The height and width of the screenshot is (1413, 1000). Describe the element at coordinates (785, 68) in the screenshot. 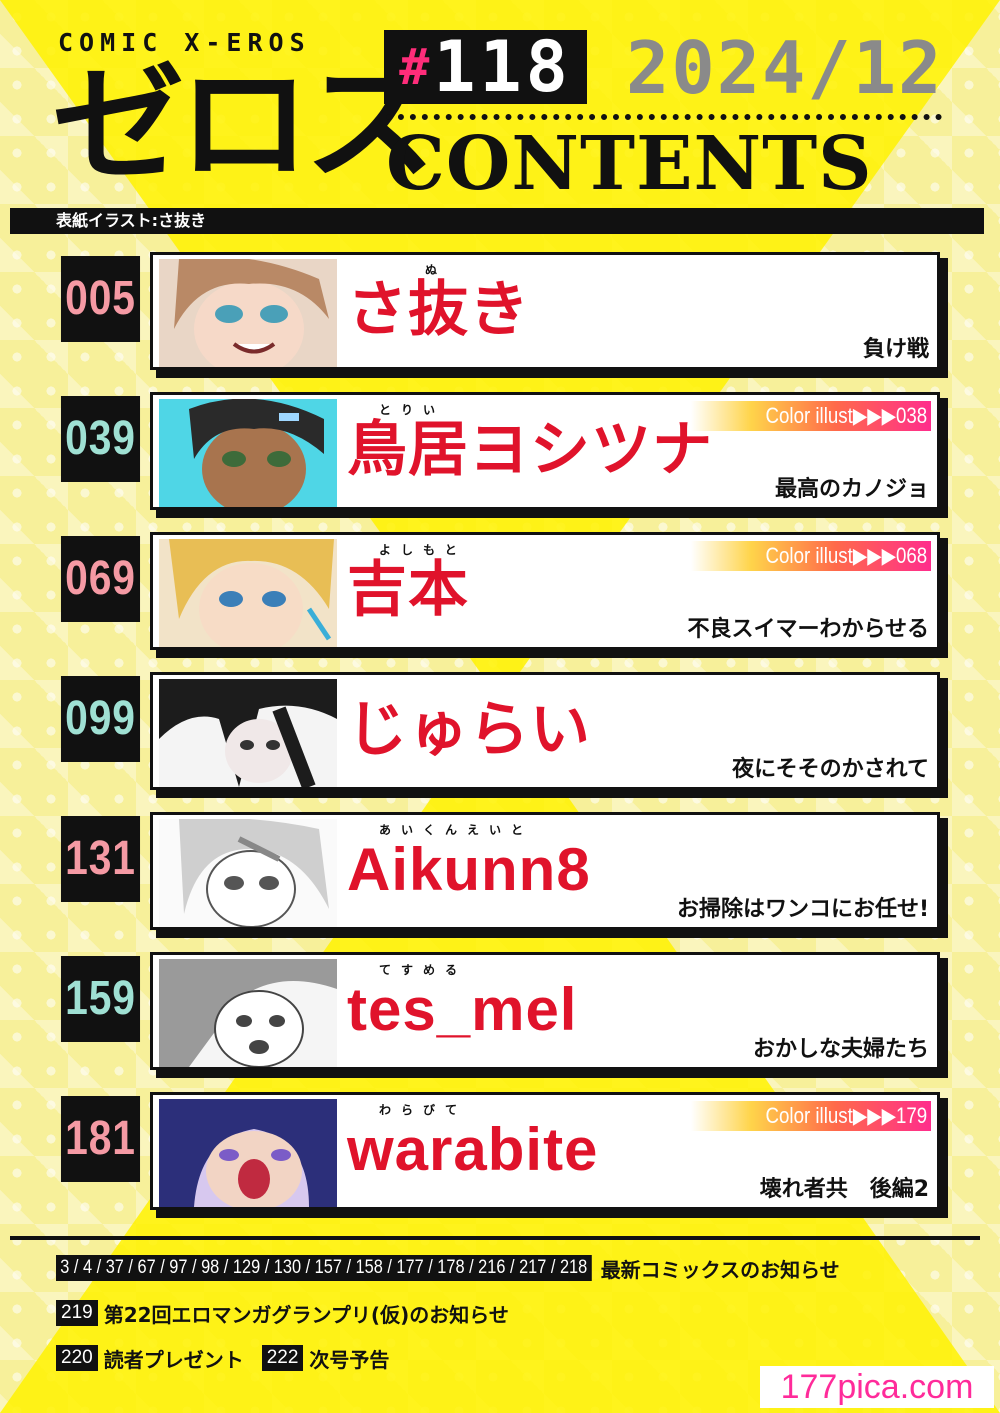

I see `issue-date: 2024/12` at that location.